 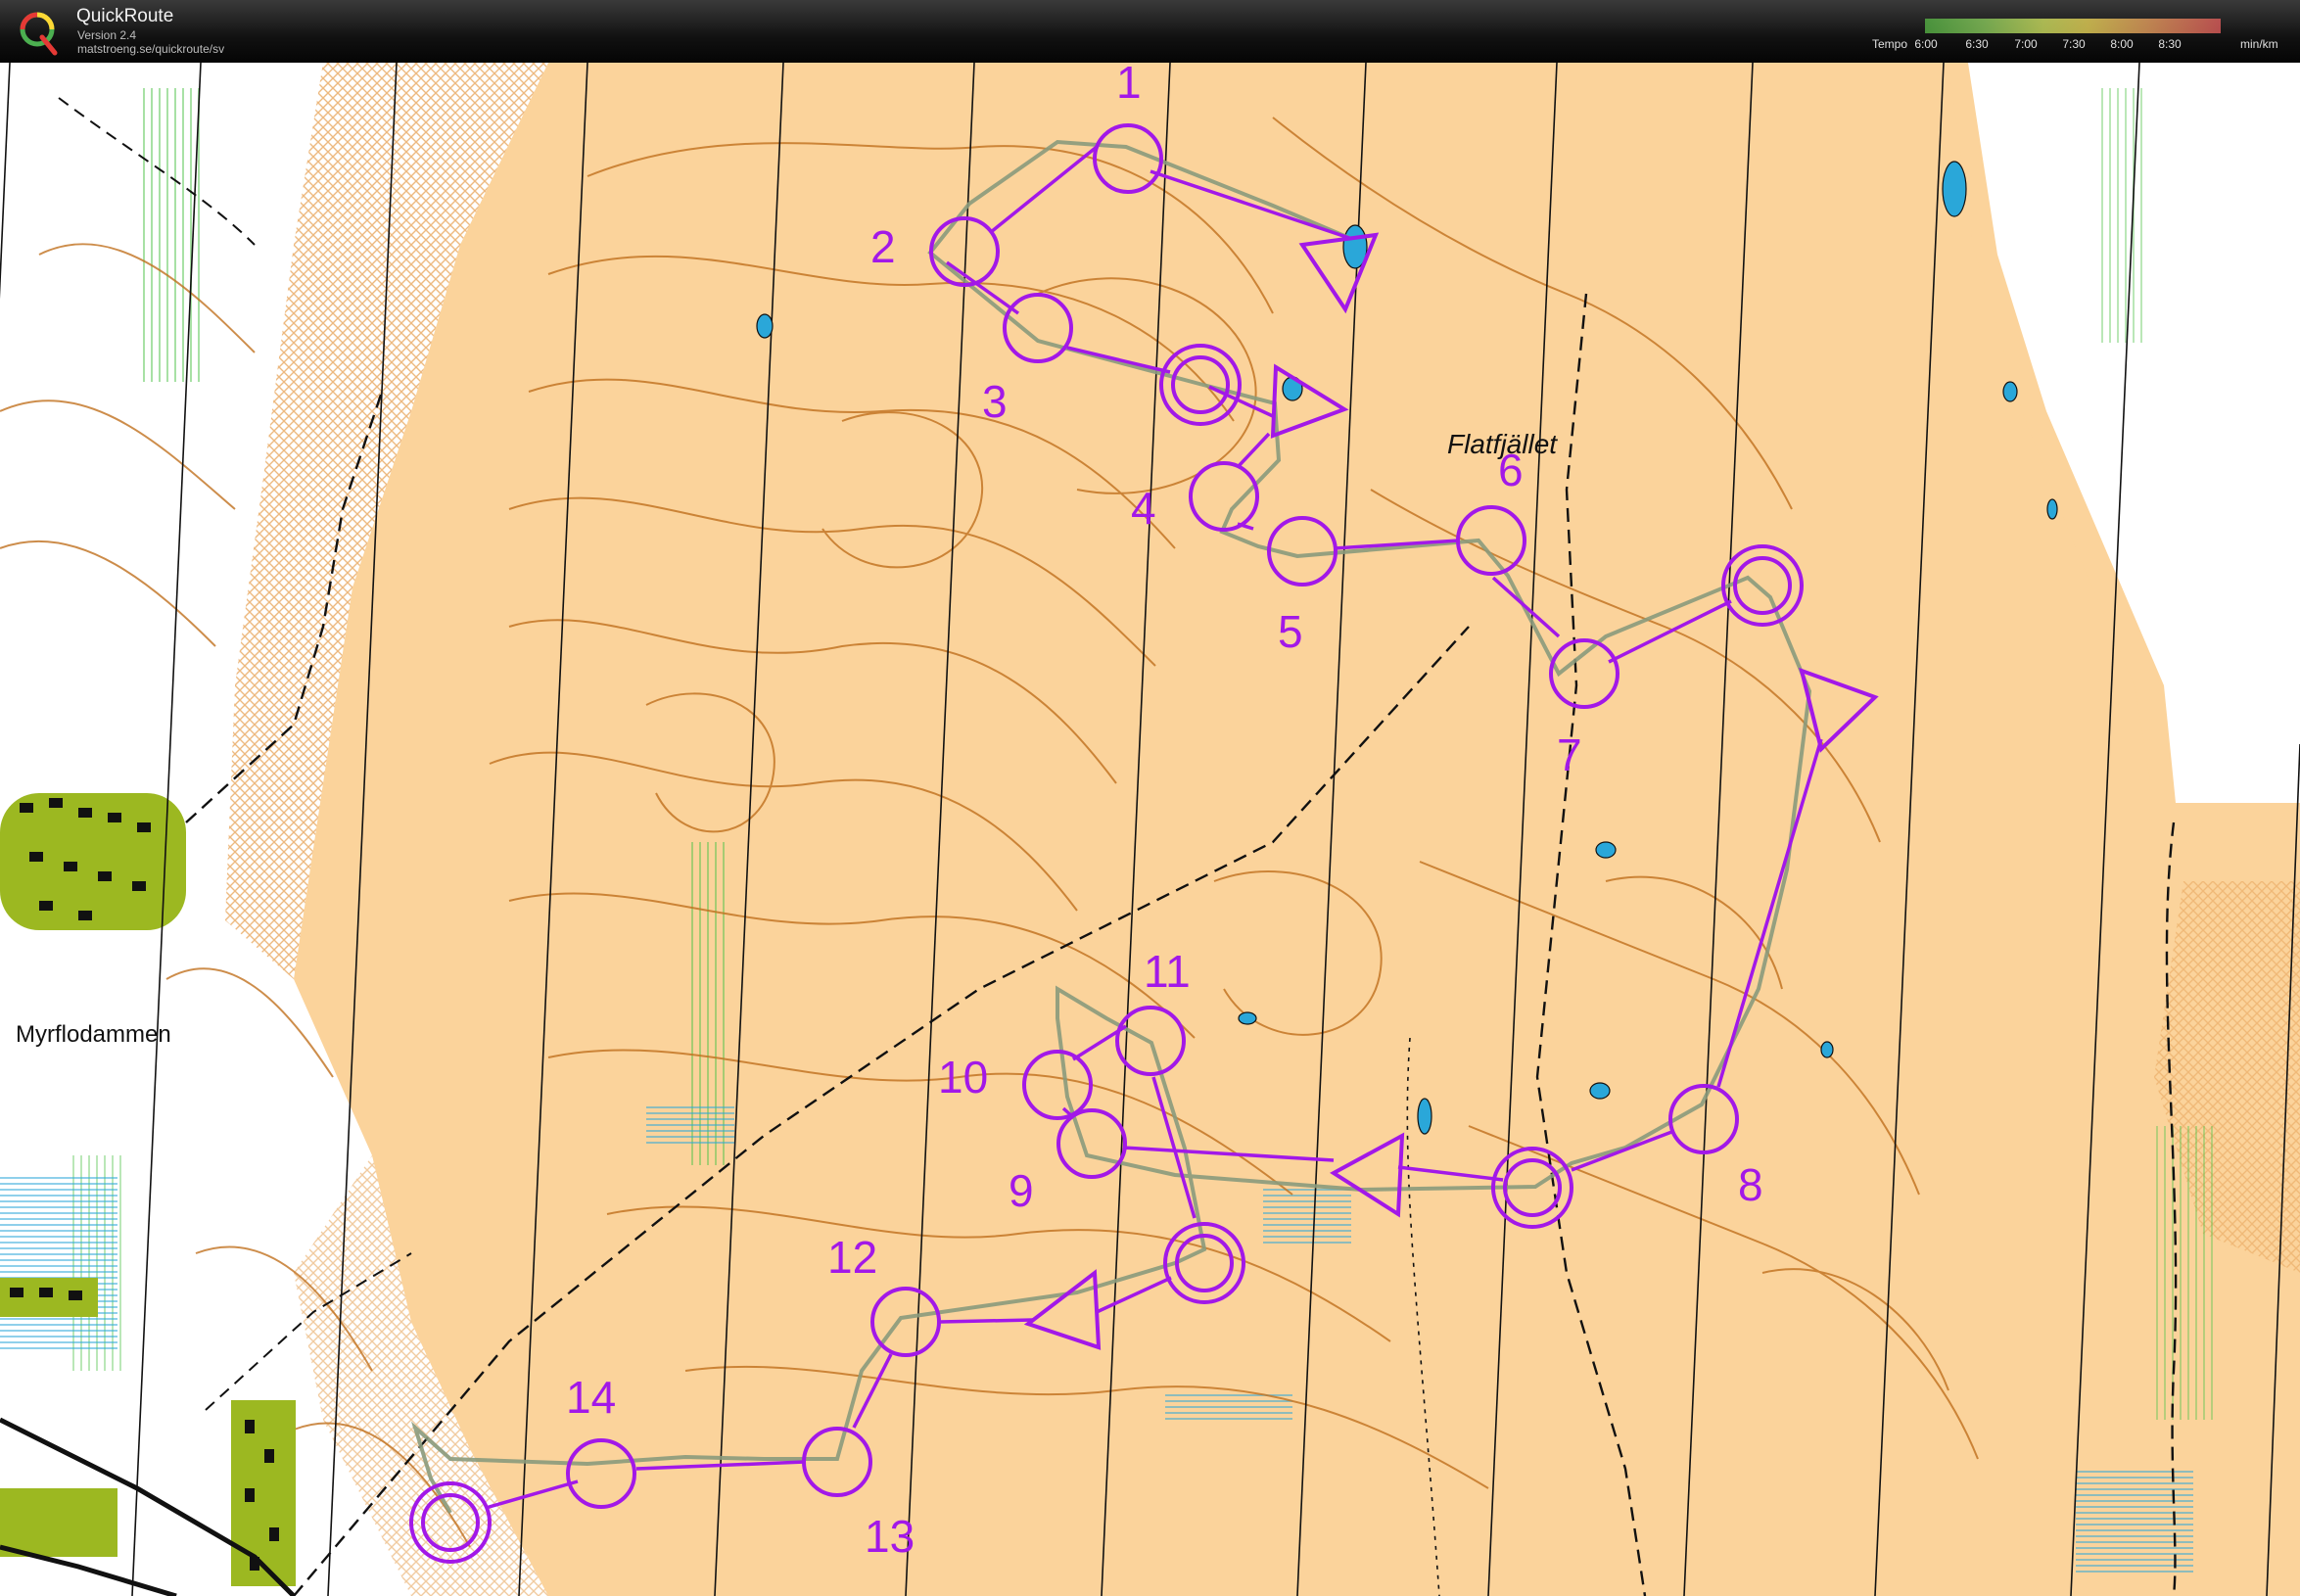 What do you see at coordinates (151, 49) in the screenshot?
I see `app-url: matstroeng.se/quickroute/sv` at bounding box center [151, 49].